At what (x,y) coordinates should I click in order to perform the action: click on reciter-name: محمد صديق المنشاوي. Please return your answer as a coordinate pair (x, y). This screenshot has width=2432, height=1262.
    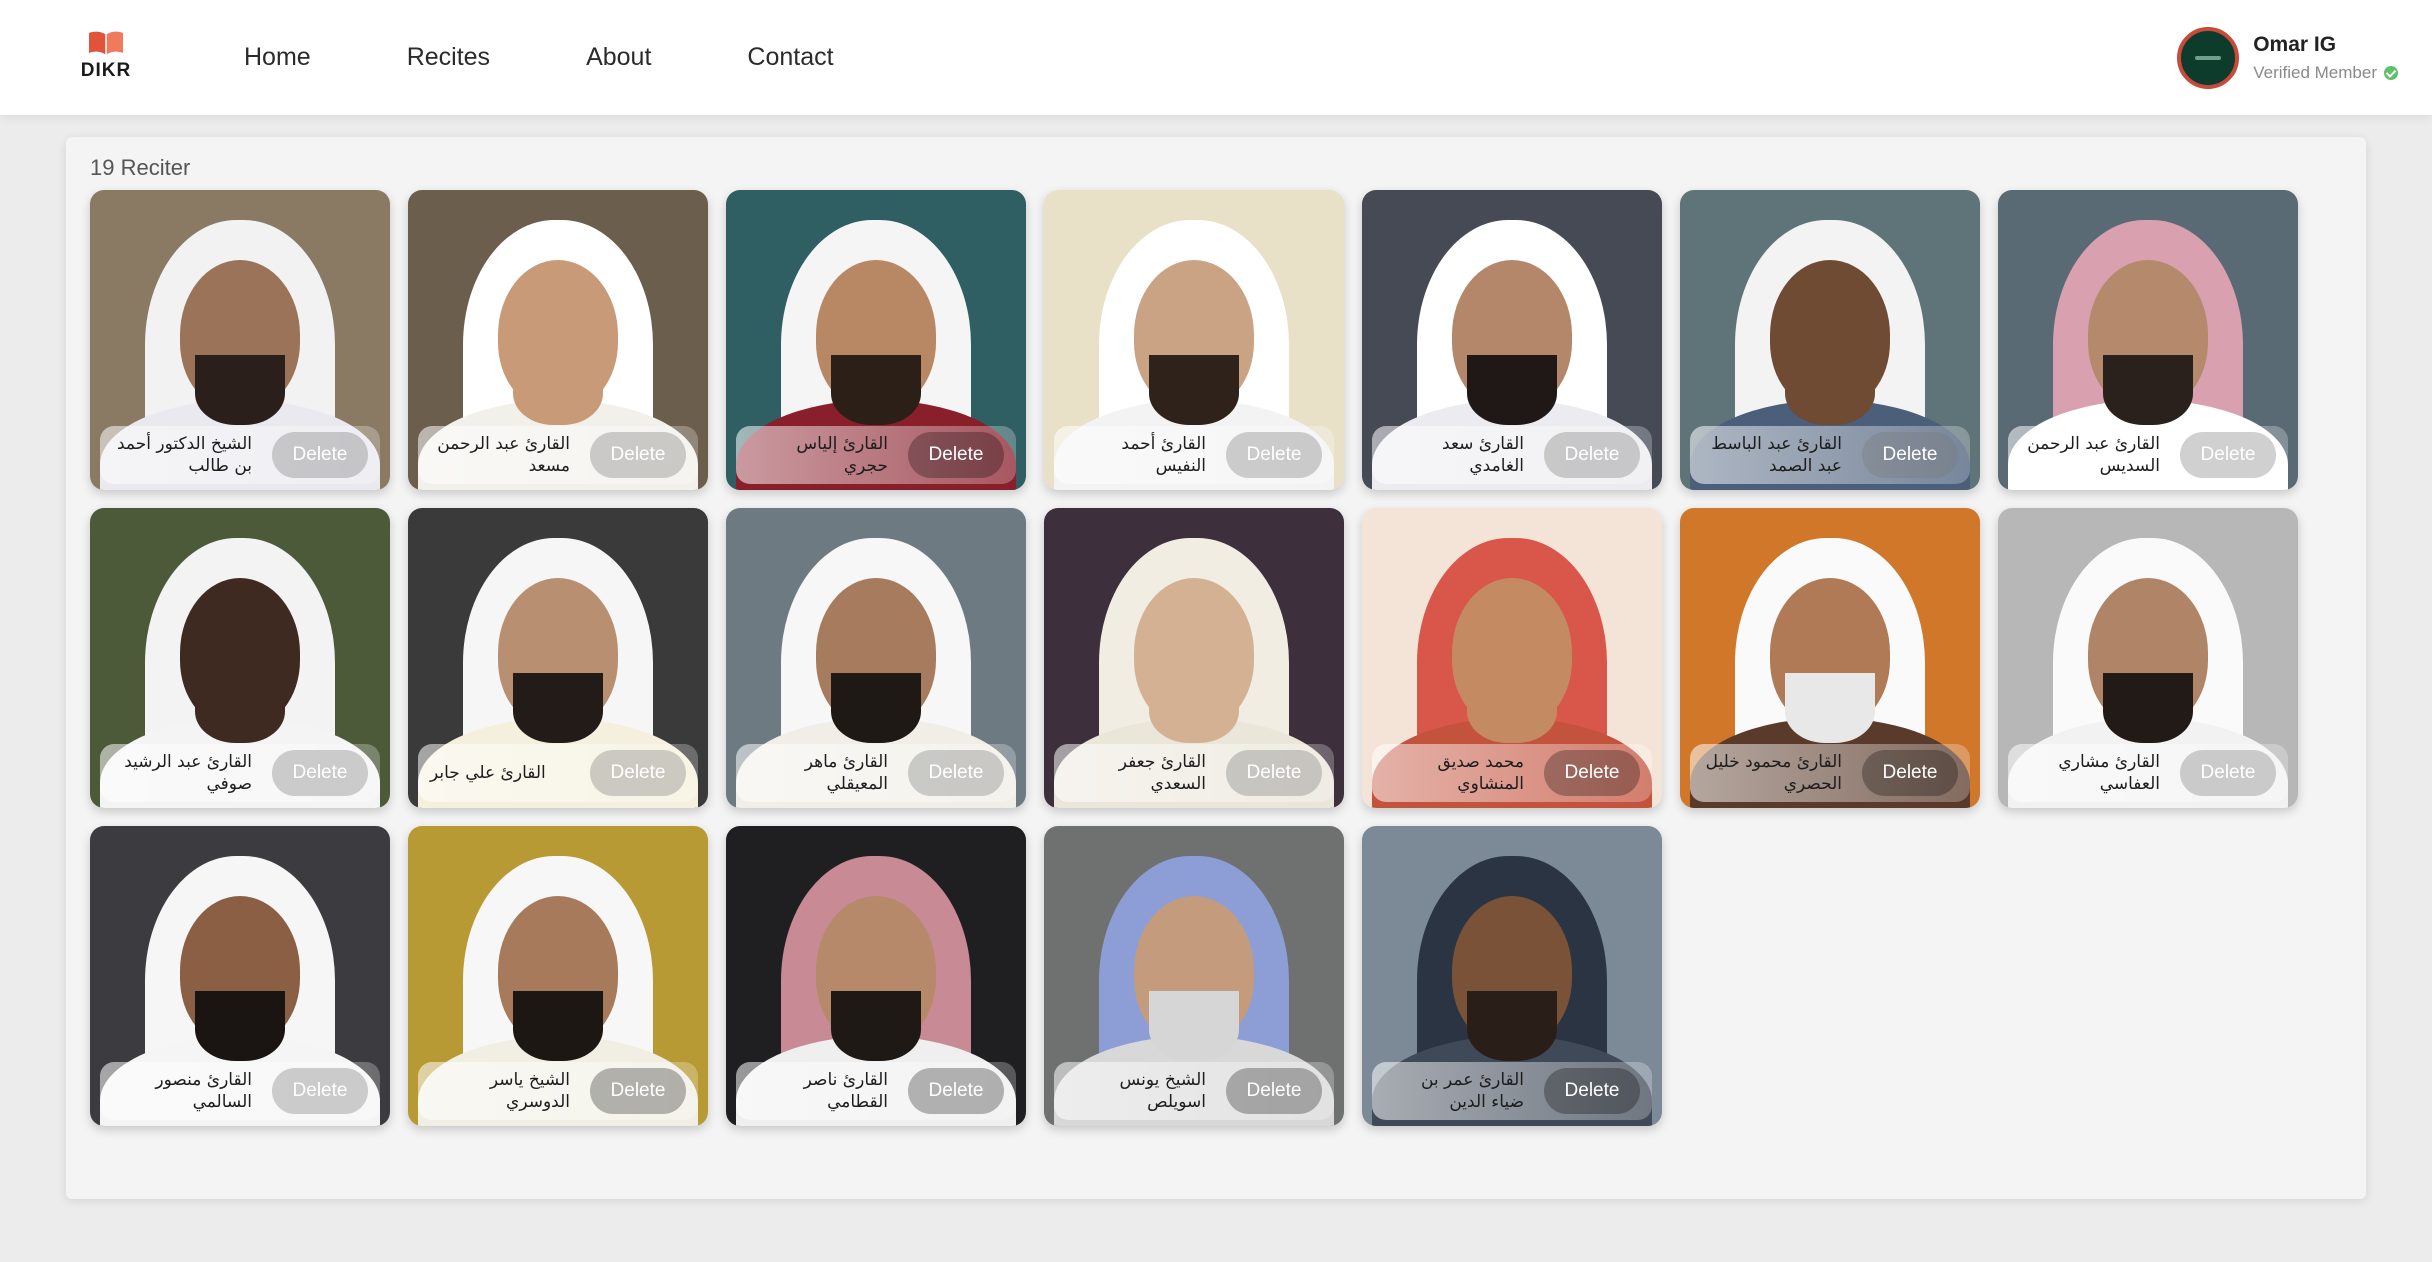
    Looking at the image, I should click on (1480, 773).